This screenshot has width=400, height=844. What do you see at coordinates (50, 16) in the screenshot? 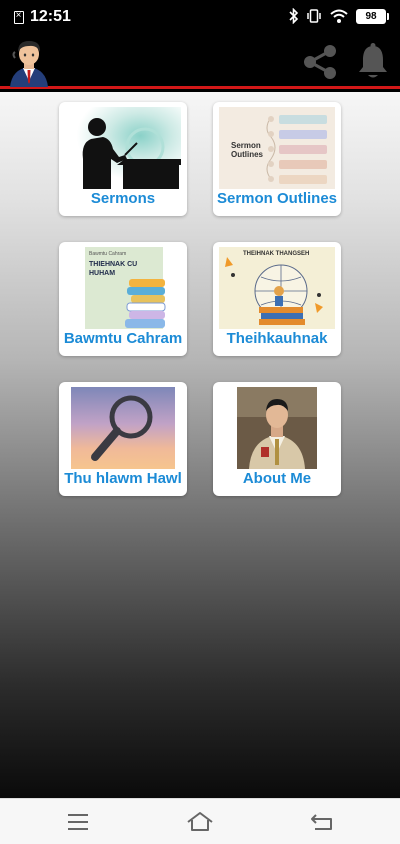
I see `status-time: 12:51` at bounding box center [50, 16].